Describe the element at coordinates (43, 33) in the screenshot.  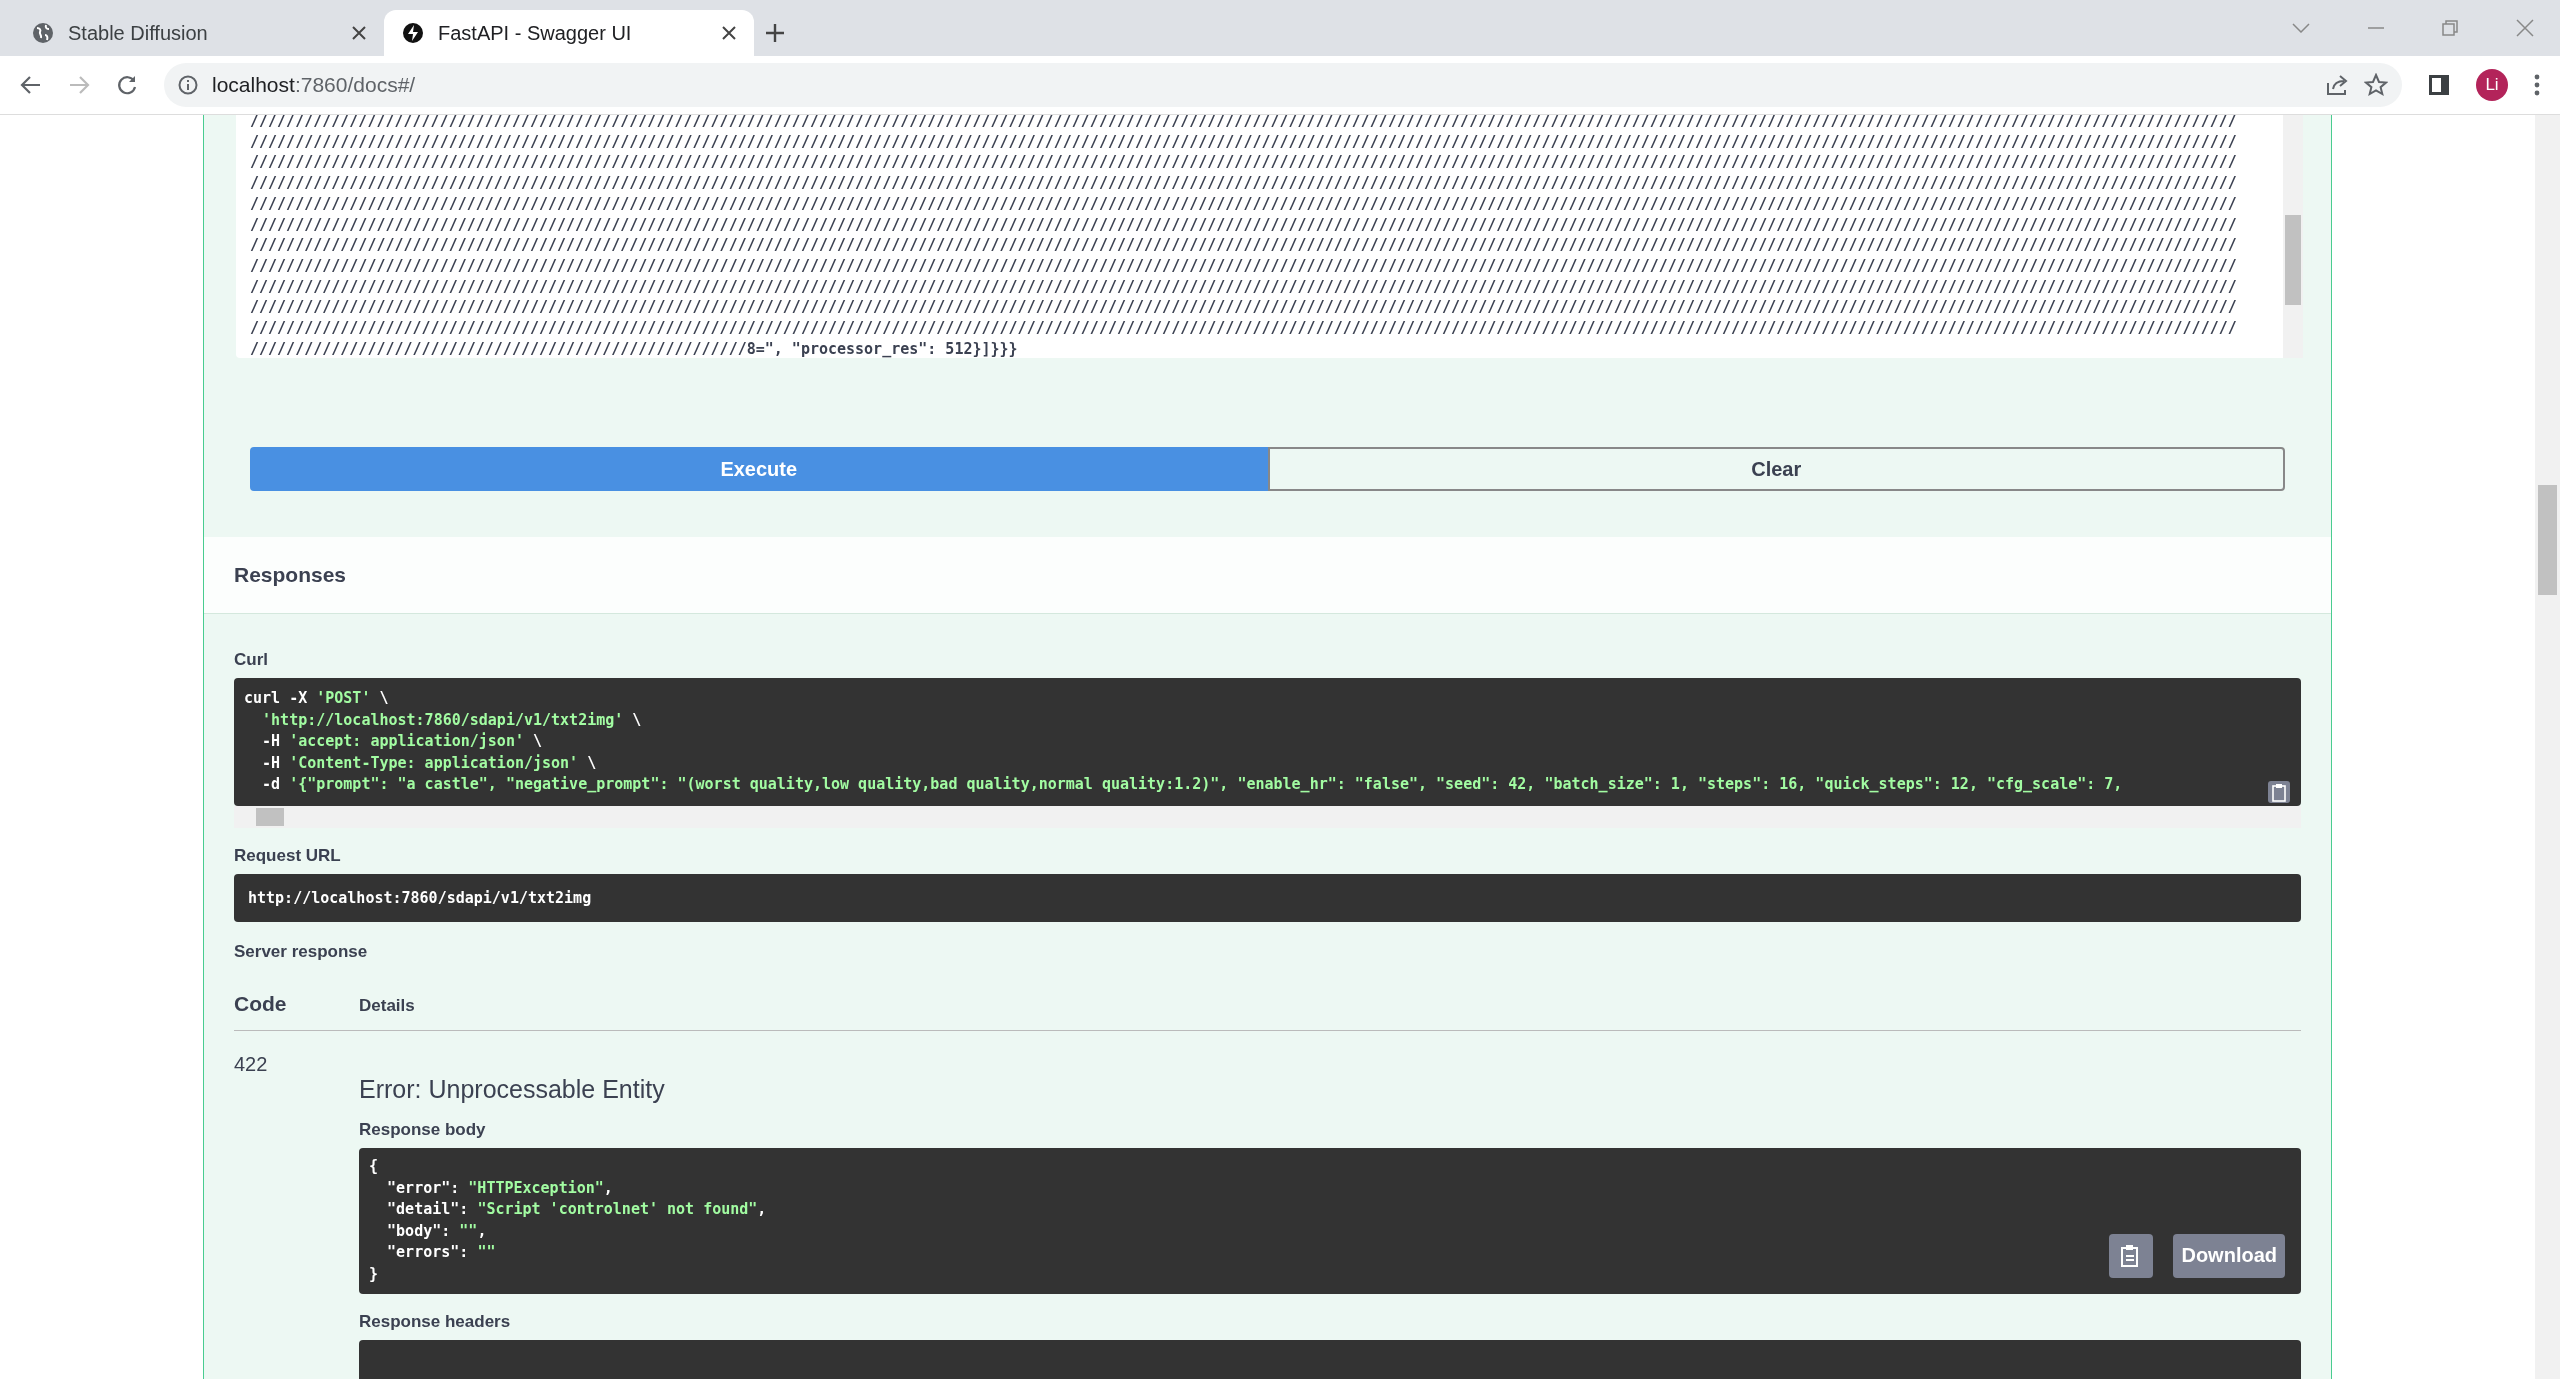
I see `globe-icon` at that location.